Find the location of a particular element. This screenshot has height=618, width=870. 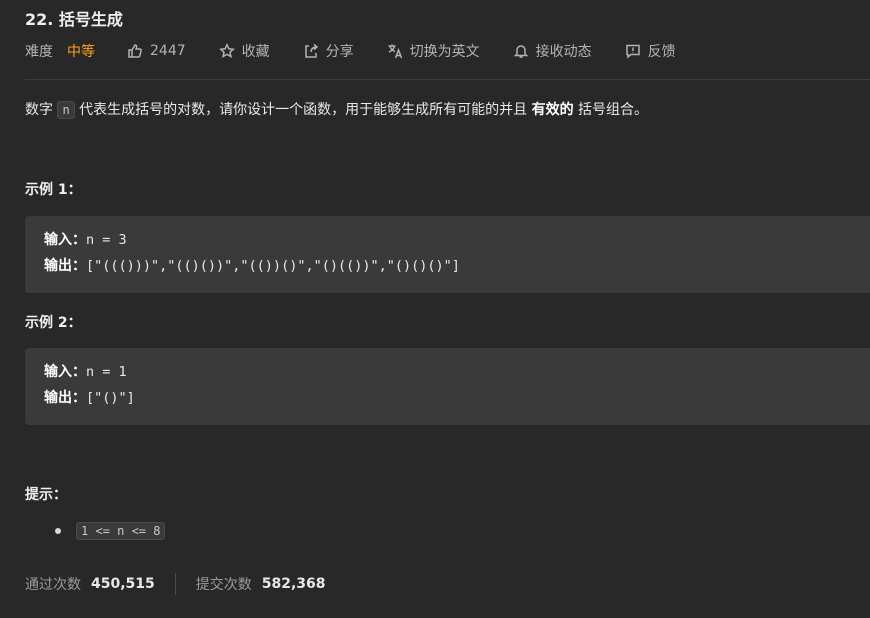

header-divider is located at coordinates (447, 79).